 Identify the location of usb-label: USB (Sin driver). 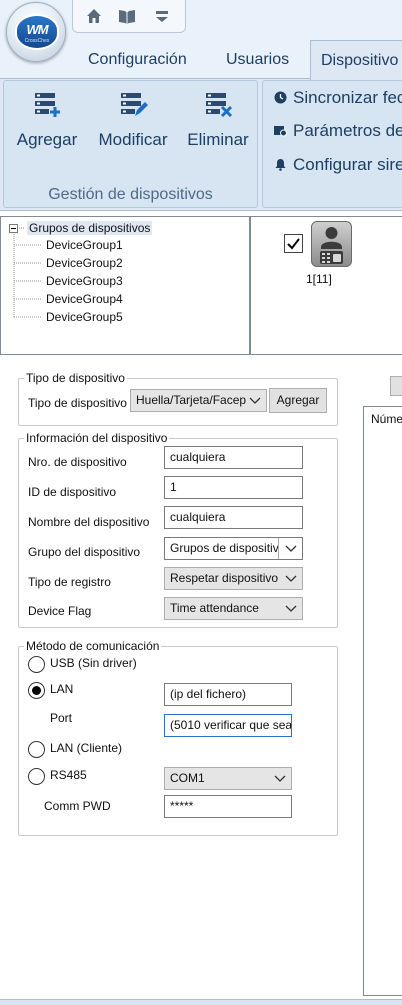
(93, 663).